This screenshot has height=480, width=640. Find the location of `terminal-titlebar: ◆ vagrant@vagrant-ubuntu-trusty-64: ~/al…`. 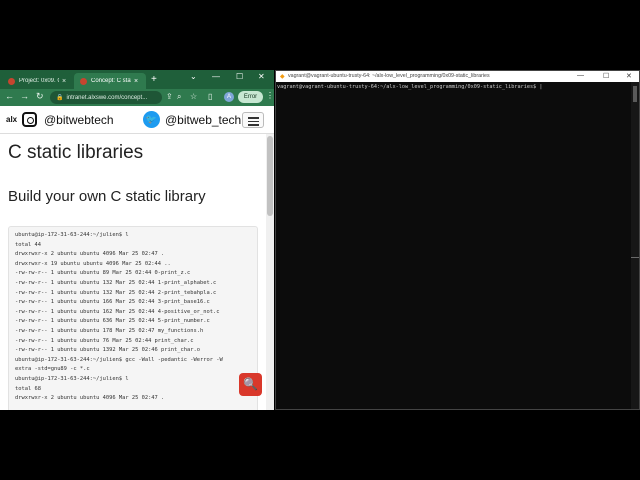

terminal-titlebar: ◆ vagrant@vagrant-ubuntu-trusty-64: ~/al… is located at coordinates (457, 76).